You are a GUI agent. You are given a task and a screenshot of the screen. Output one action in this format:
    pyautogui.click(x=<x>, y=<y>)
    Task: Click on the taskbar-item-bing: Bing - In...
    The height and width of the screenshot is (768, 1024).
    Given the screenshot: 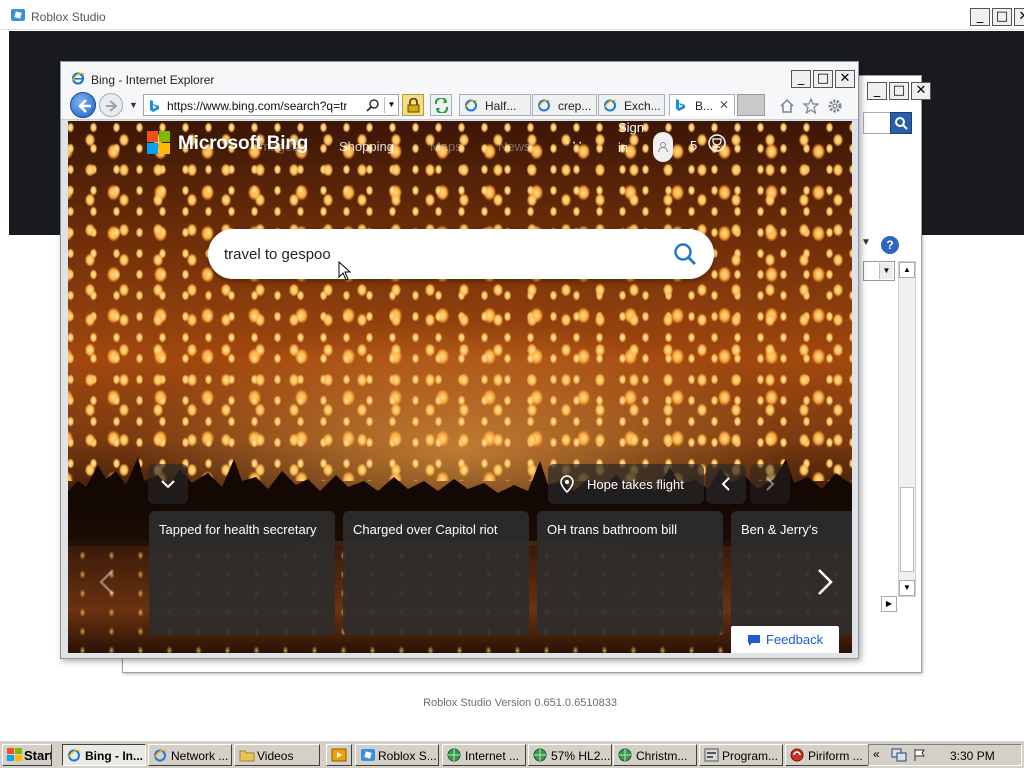 What is the action you would take?
    pyautogui.click(x=104, y=755)
    